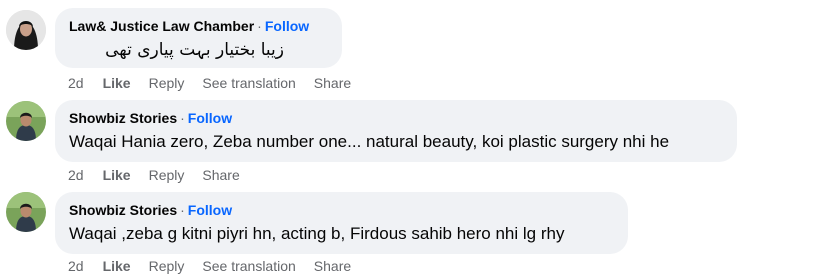 Image resolution: width=823 pixels, height=278 pixels. I want to click on comment-author: Law& Justice Law Chamber, so click(161, 26).